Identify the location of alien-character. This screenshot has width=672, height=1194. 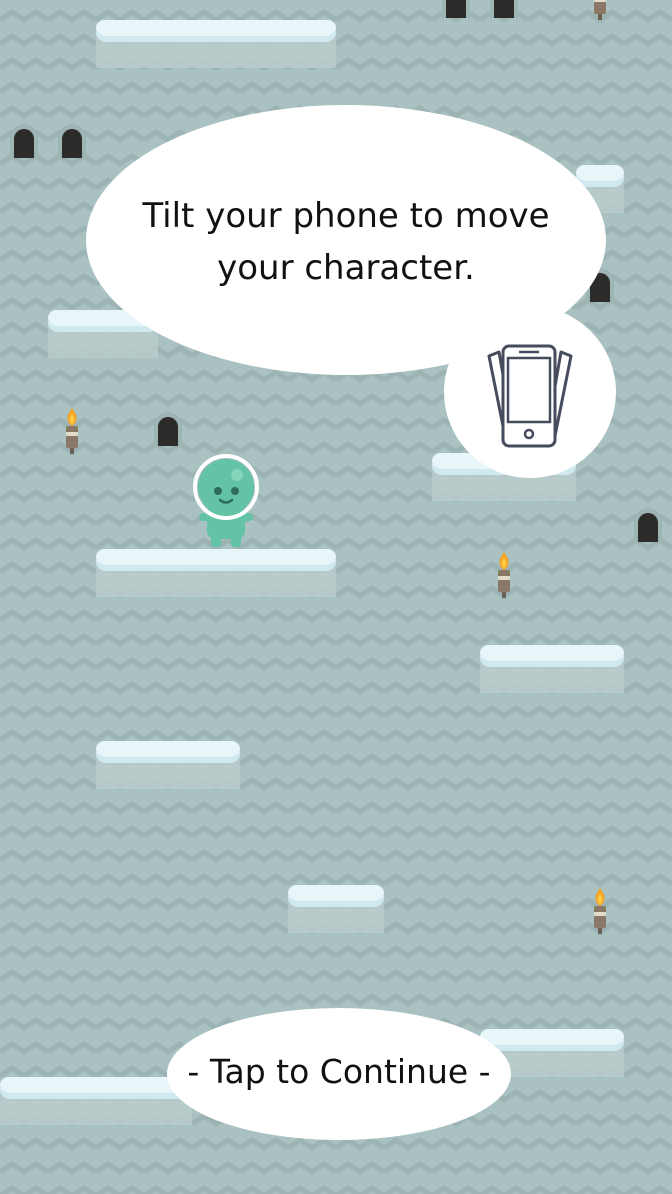
(226, 500).